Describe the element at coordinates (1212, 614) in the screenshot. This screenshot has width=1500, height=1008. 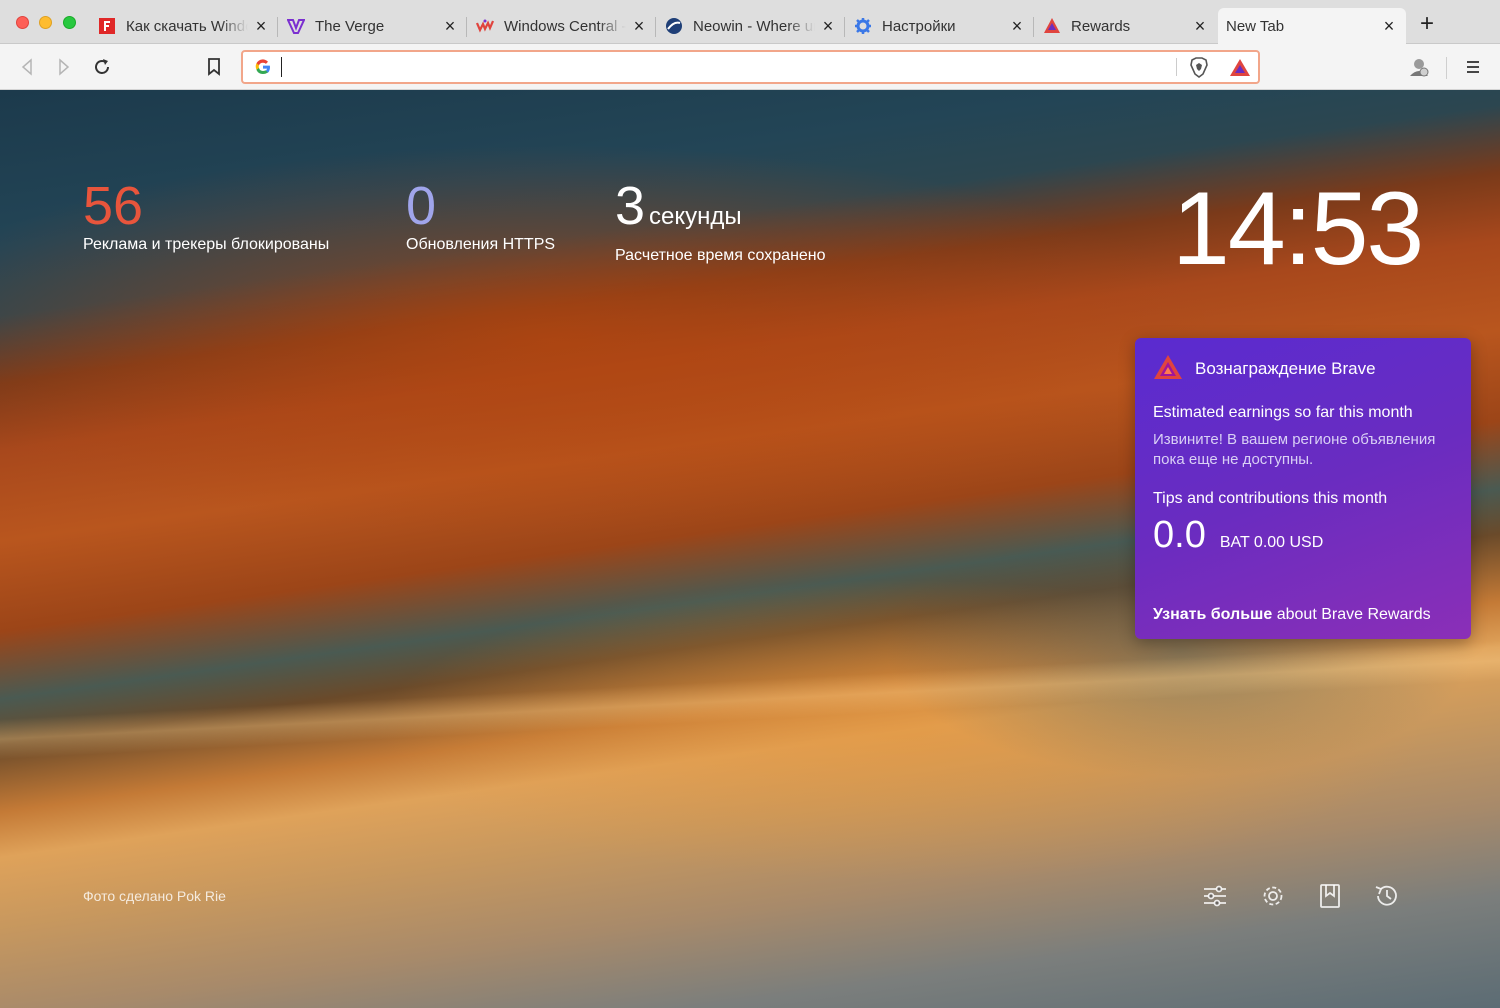
I see `learn-more-bold: Узнать больше` at that location.